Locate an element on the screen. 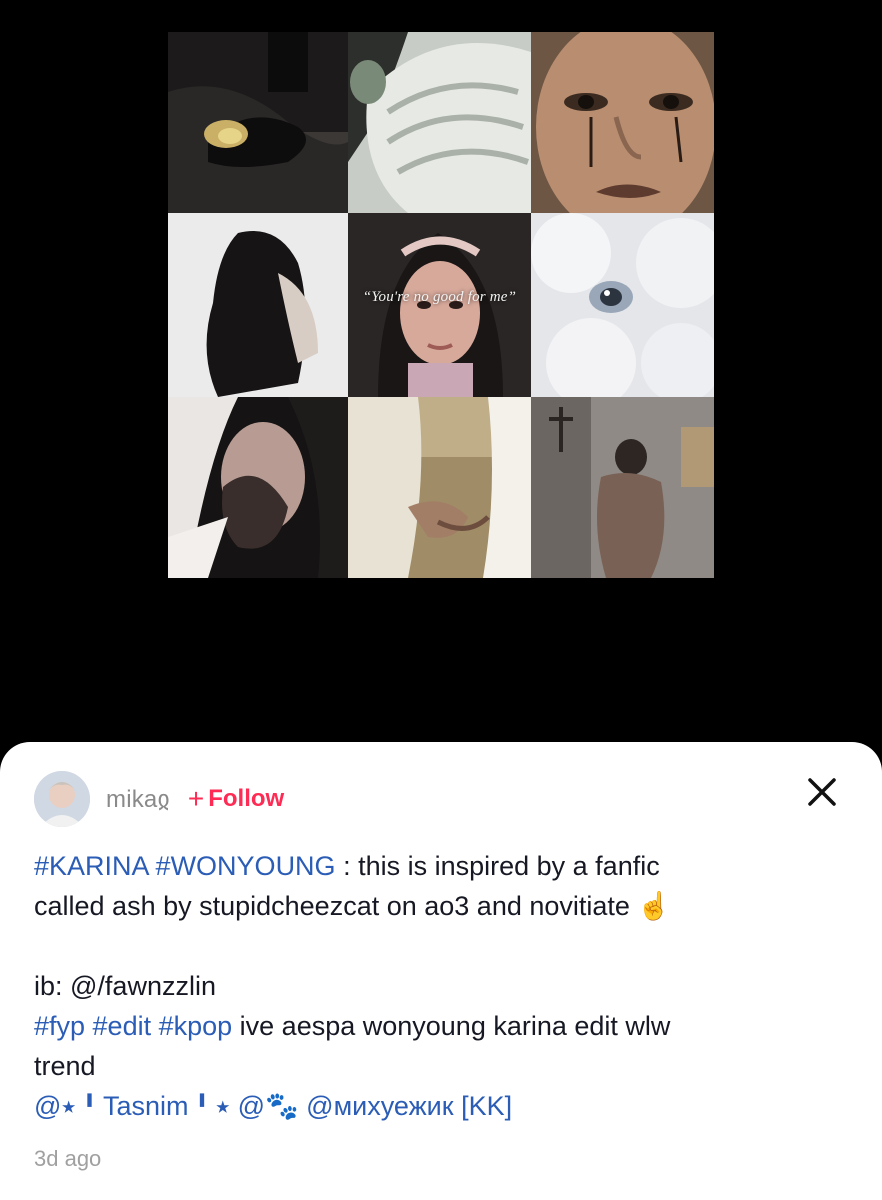  collage-tile-nun-hands is located at coordinates (258, 487).